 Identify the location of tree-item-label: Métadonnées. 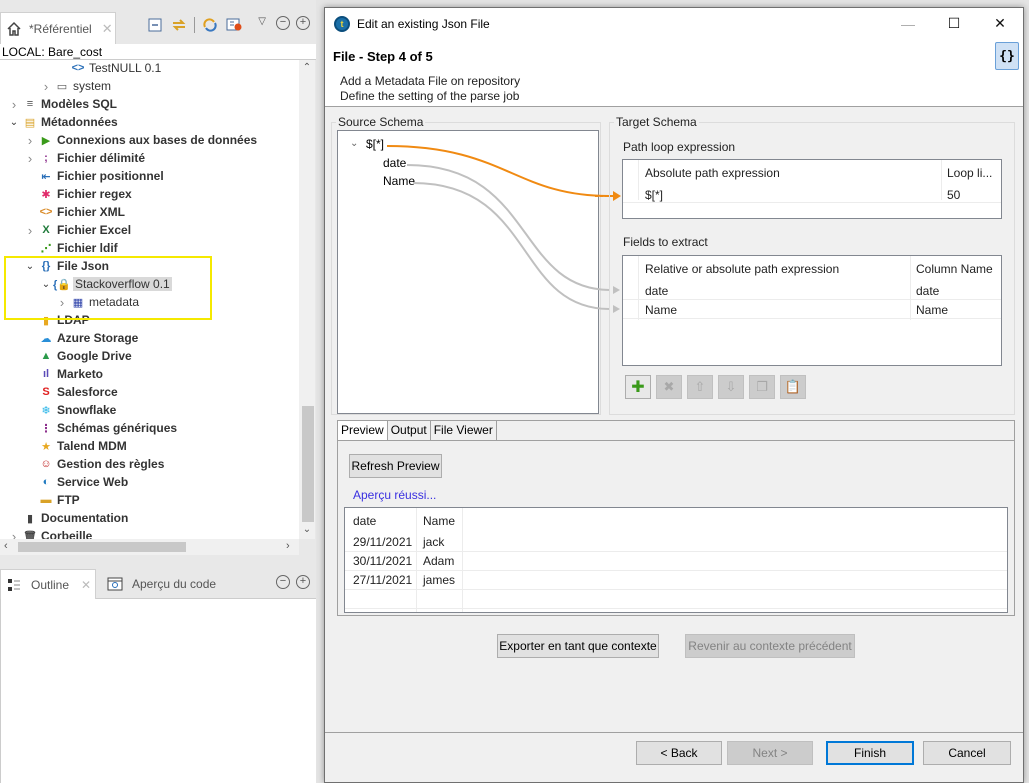
(79, 122).